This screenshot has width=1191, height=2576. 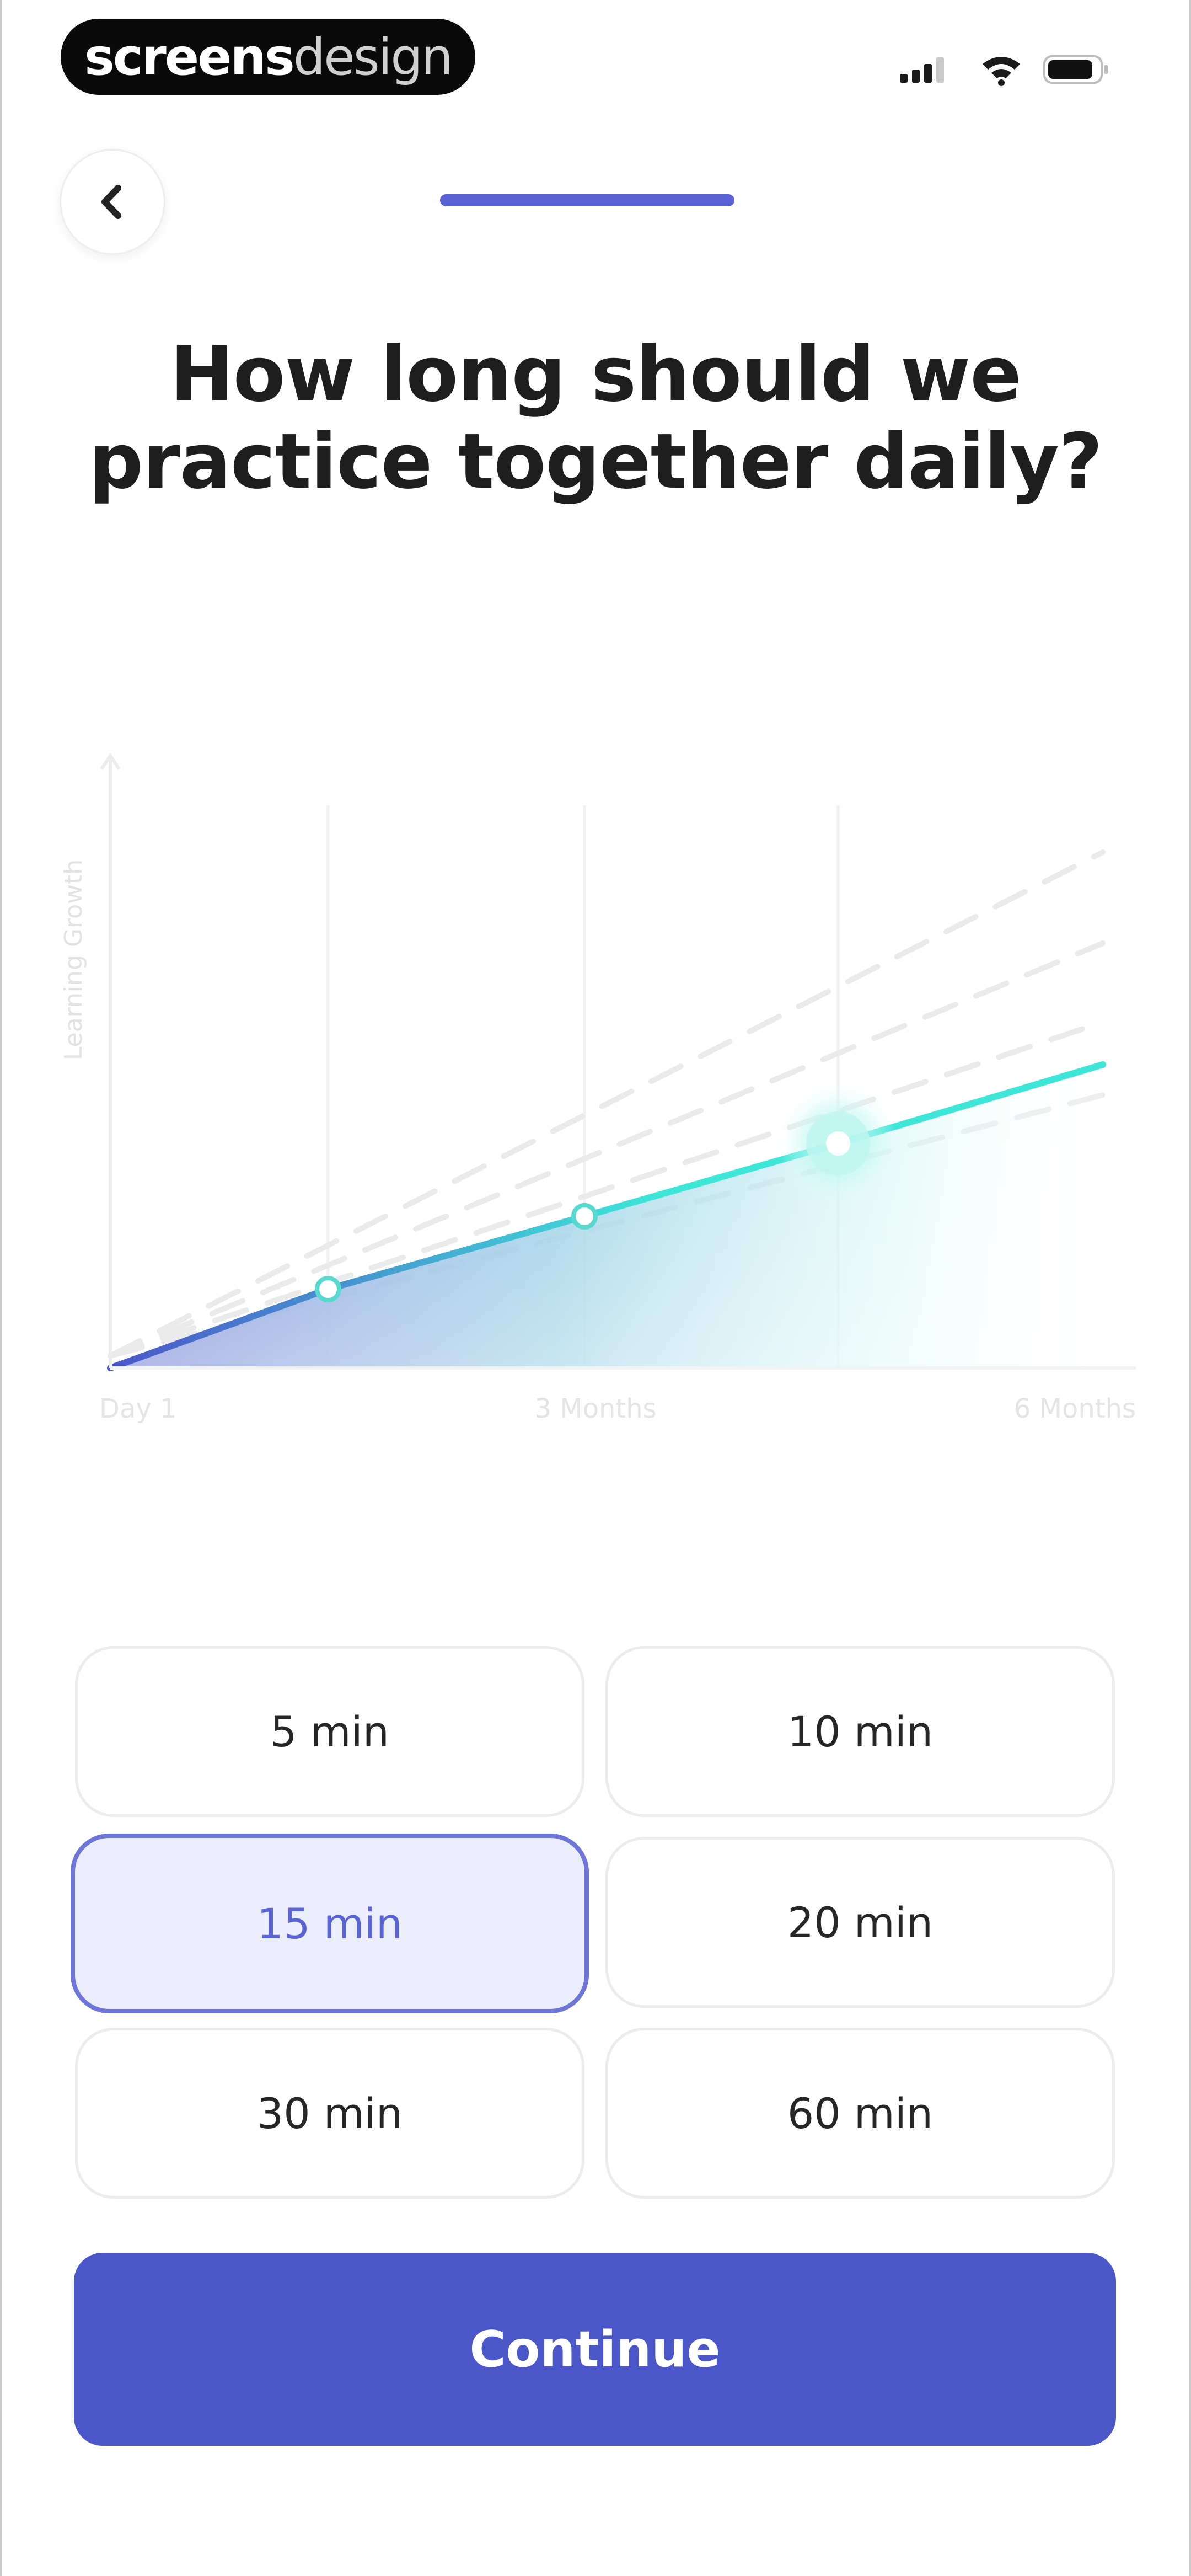 I want to click on brand-prefix: screens, so click(x=189, y=57).